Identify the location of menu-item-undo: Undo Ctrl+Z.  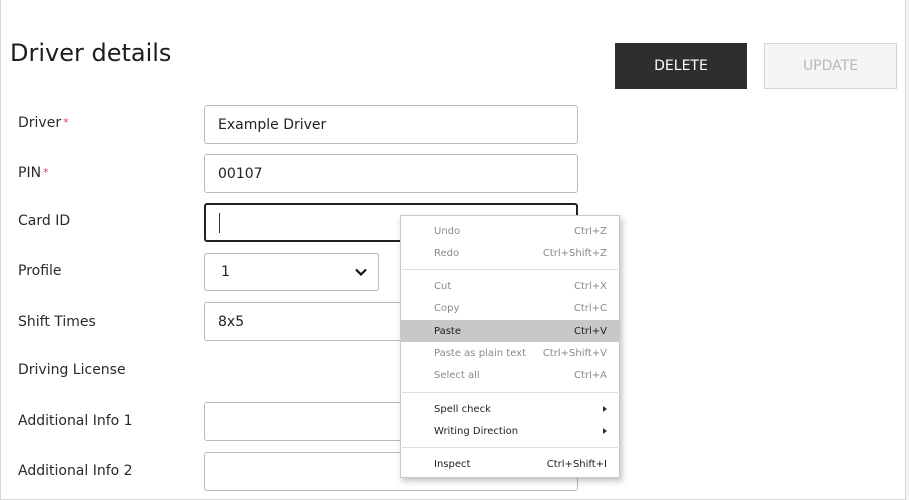
(510, 231).